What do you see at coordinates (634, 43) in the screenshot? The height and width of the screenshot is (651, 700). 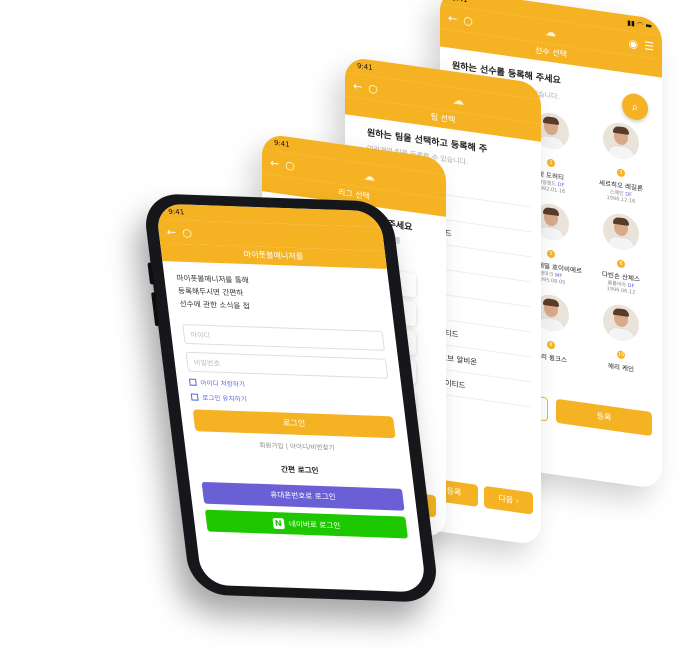 I see `profile-icon: ◉` at bounding box center [634, 43].